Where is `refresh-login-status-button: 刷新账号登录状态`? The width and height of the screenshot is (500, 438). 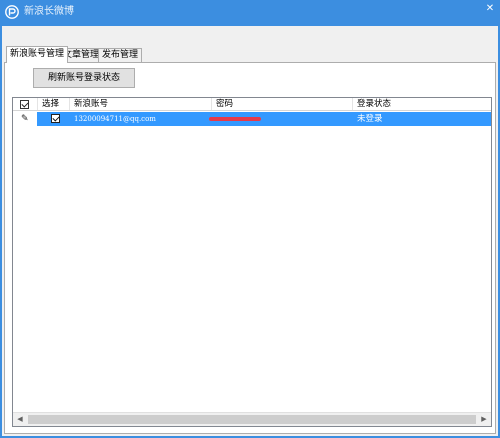 refresh-login-status-button: 刷新账号登录状态 is located at coordinates (84, 78).